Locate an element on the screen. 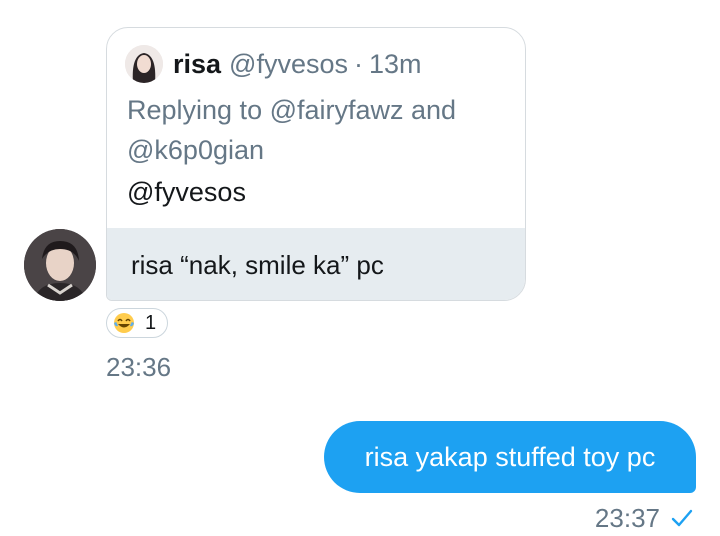 The image size is (720, 536). reaction-badge: 1 is located at coordinates (137, 323).